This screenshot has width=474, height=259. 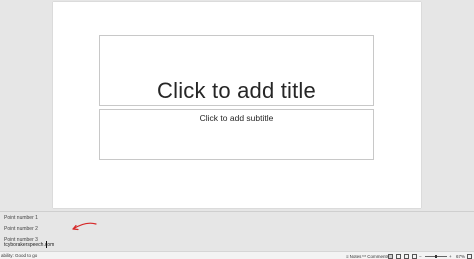 I want to click on zoom-percent-text: 67%, so click(x=461, y=256).